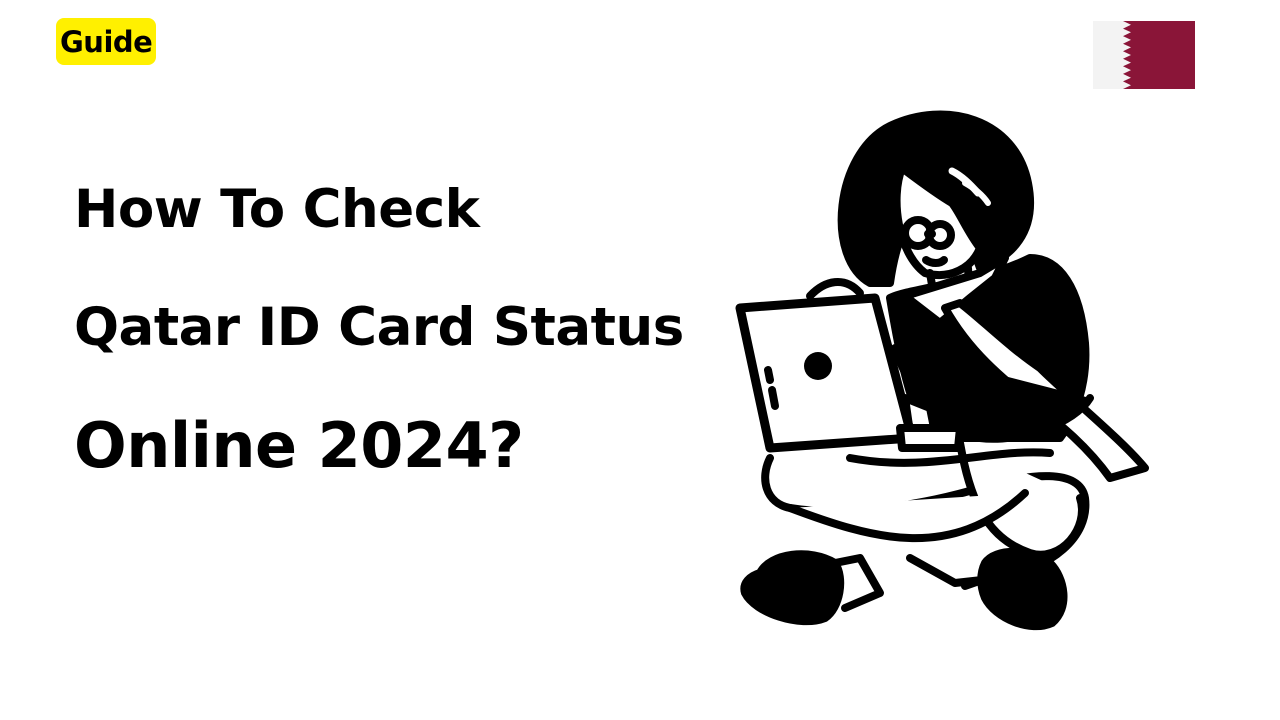 The height and width of the screenshot is (720, 1280). I want to click on guide-badge: Guide, so click(106, 41).